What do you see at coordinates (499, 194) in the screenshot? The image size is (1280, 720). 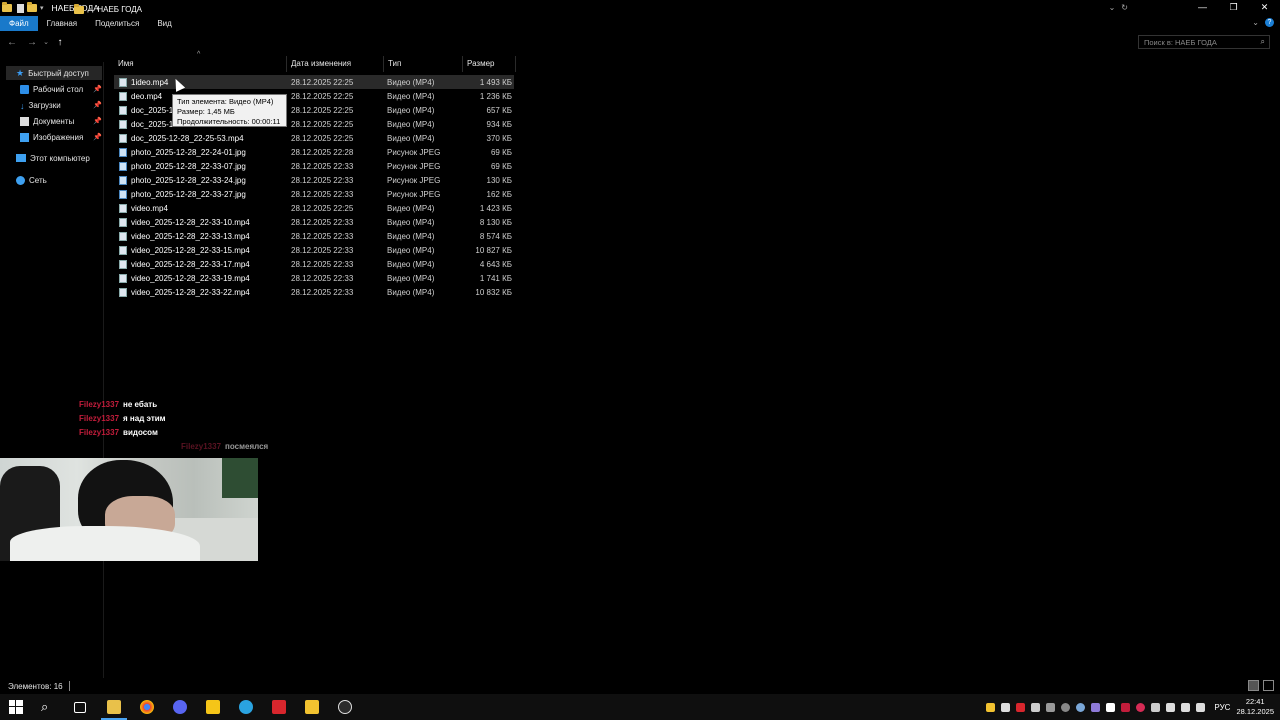 I see `file-size: 162 КБ` at bounding box center [499, 194].